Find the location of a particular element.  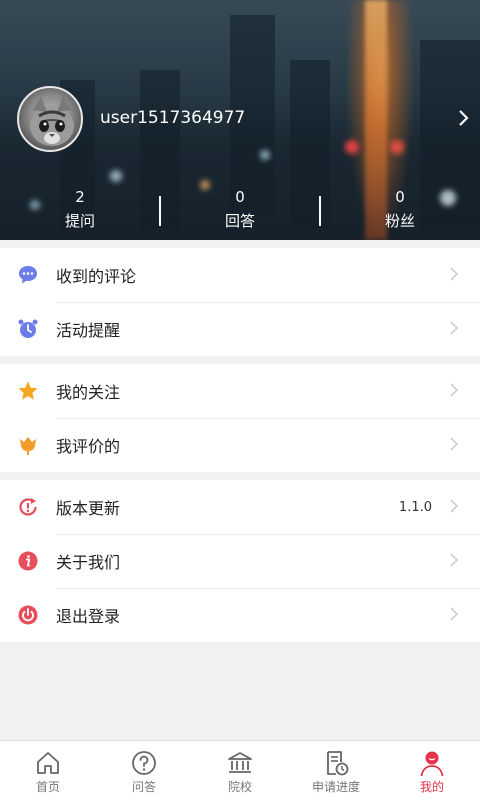

profile-stats: 2 提问 0 回答 0 粉丝 is located at coordinates (240, 212).